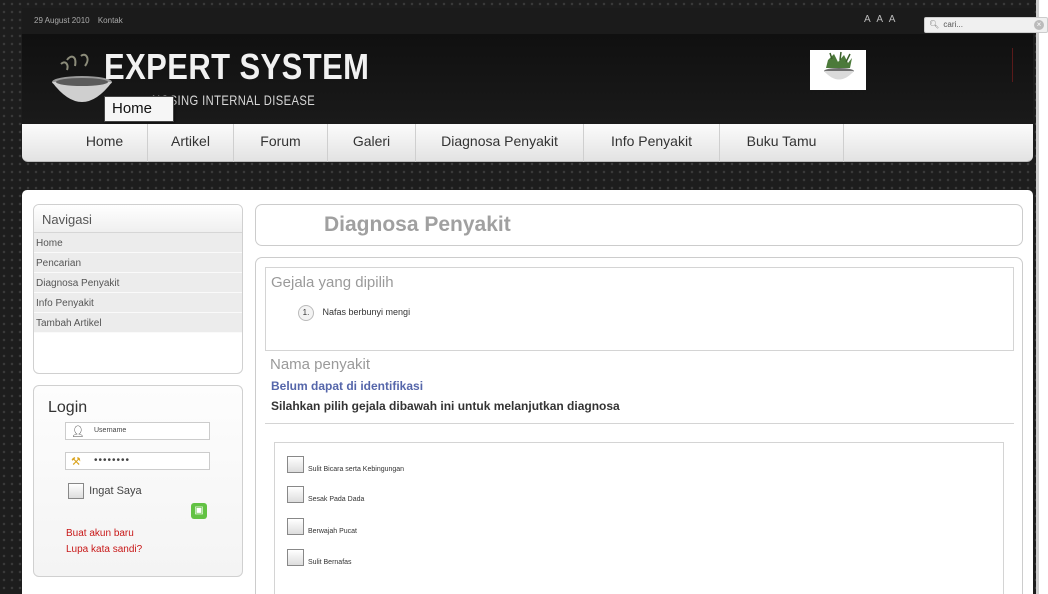 This screenshot has height=594, width=1048. Describe the element at coordinates (934, 24) in the screenshot. I see `search-icon: 🔍︎` at that location.